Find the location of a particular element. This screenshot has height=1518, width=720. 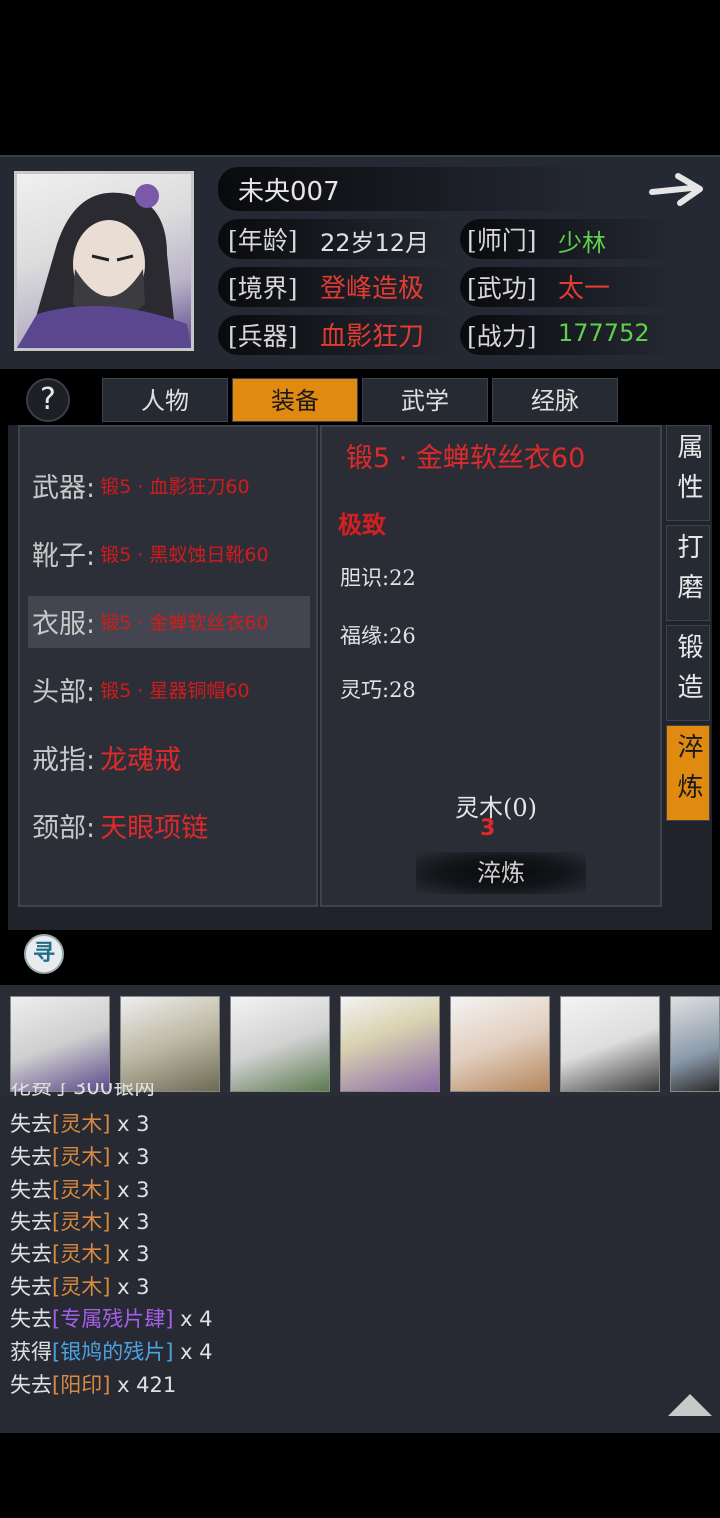

material-cost: 3 is located at coordinates (488, 828).